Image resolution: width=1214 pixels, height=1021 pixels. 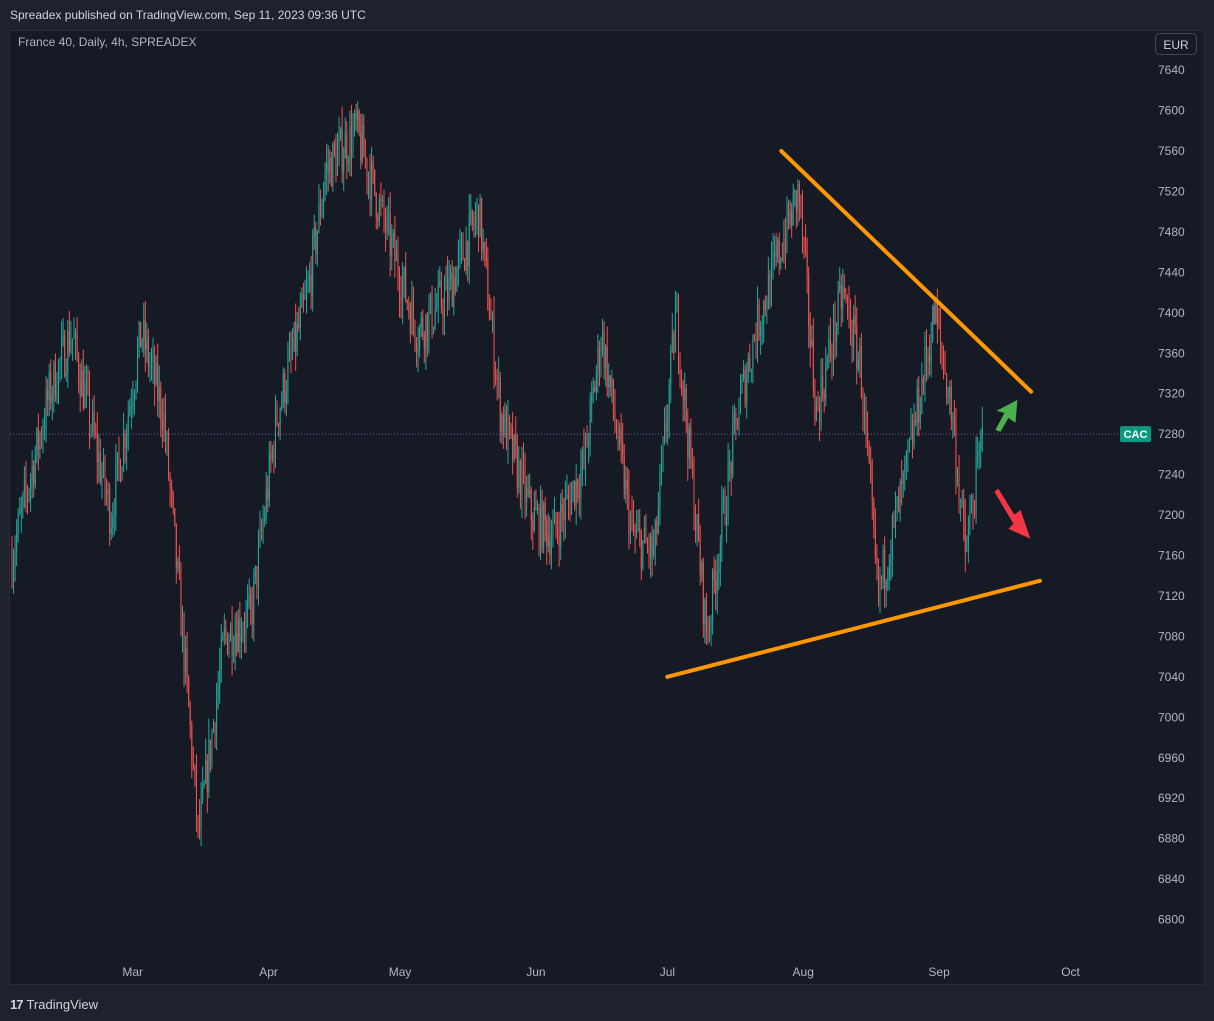 I want to click on footer-brand: 17 TradingView, so click(x=54, y=1004).